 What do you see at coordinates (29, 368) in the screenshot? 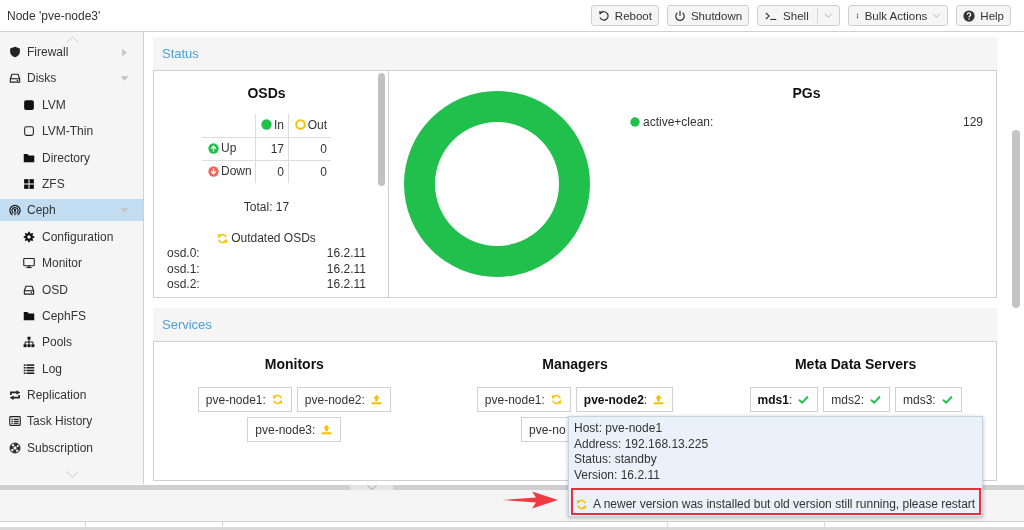
I see `list-icon` at bounding box center [29, 368].